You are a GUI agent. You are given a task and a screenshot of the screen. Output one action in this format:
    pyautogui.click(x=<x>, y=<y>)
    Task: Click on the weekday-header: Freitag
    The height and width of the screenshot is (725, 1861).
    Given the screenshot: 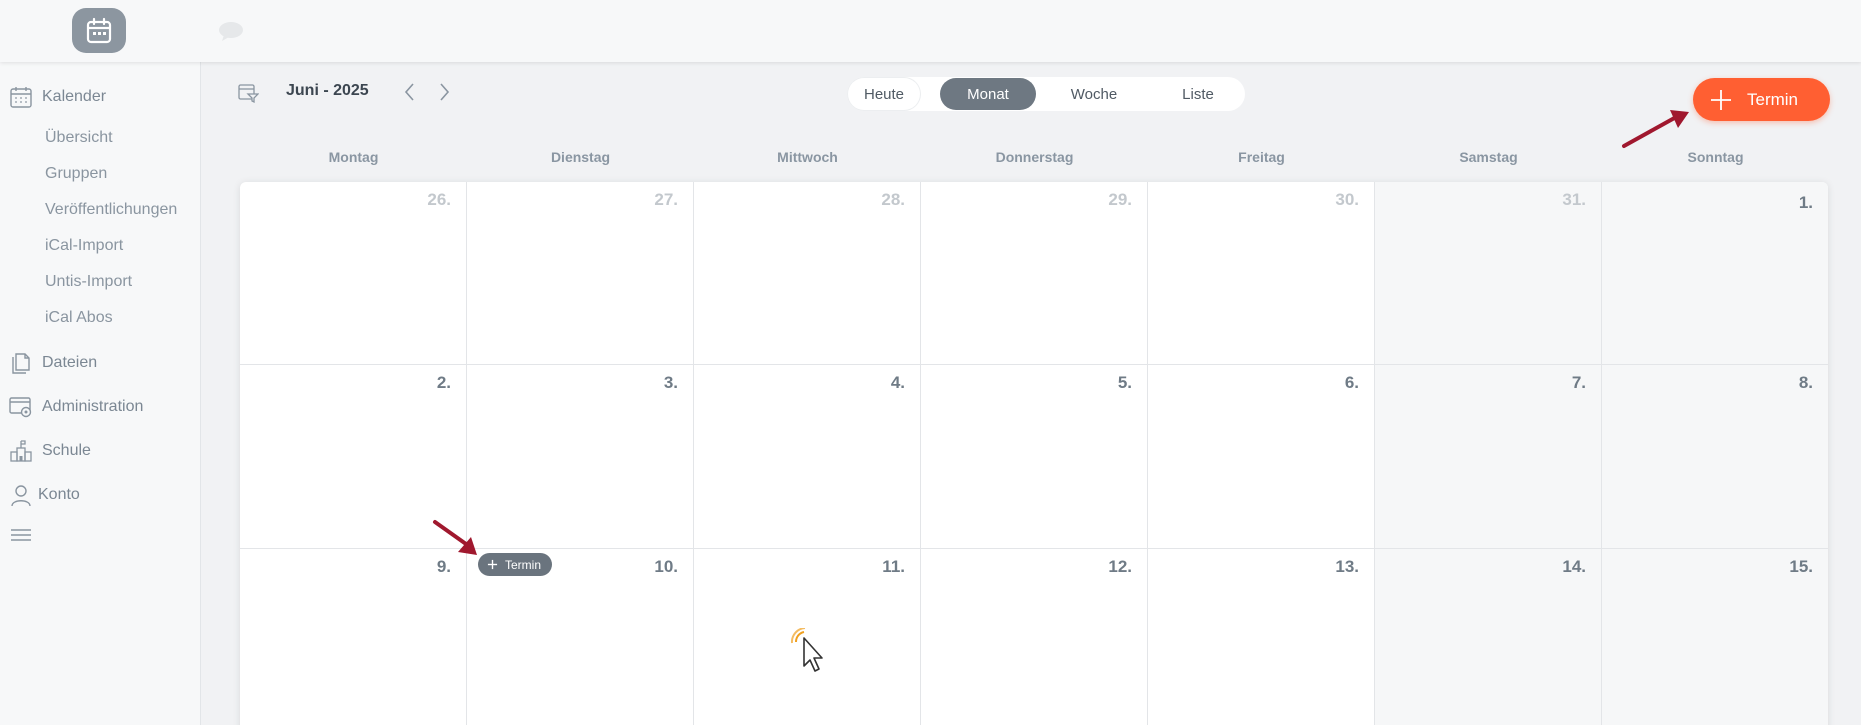 What is the action you would take?
    pyautogui.click(x=1261, y=157)
    